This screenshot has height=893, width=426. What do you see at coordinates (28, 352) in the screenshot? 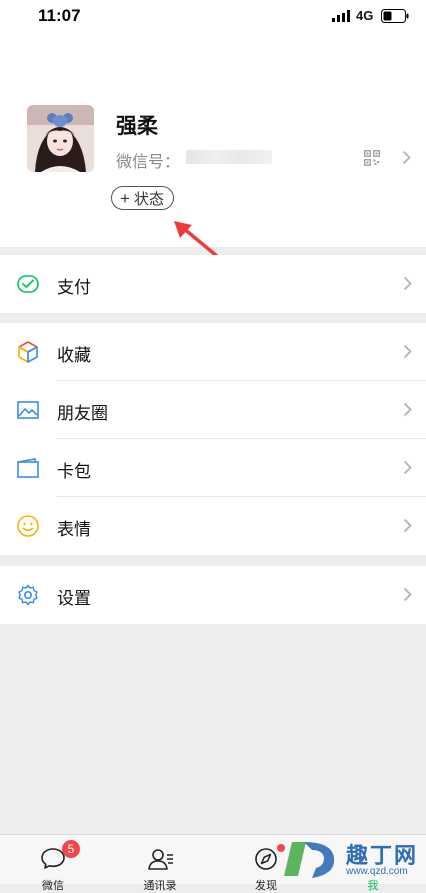
I see `favorites-cube-icon` at bounding box center [28, 352].